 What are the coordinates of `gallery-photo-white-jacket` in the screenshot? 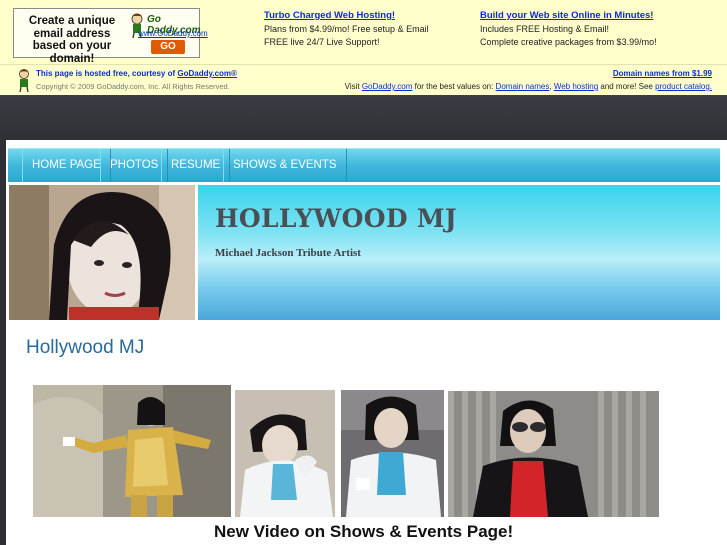 It's located at (285, 453).